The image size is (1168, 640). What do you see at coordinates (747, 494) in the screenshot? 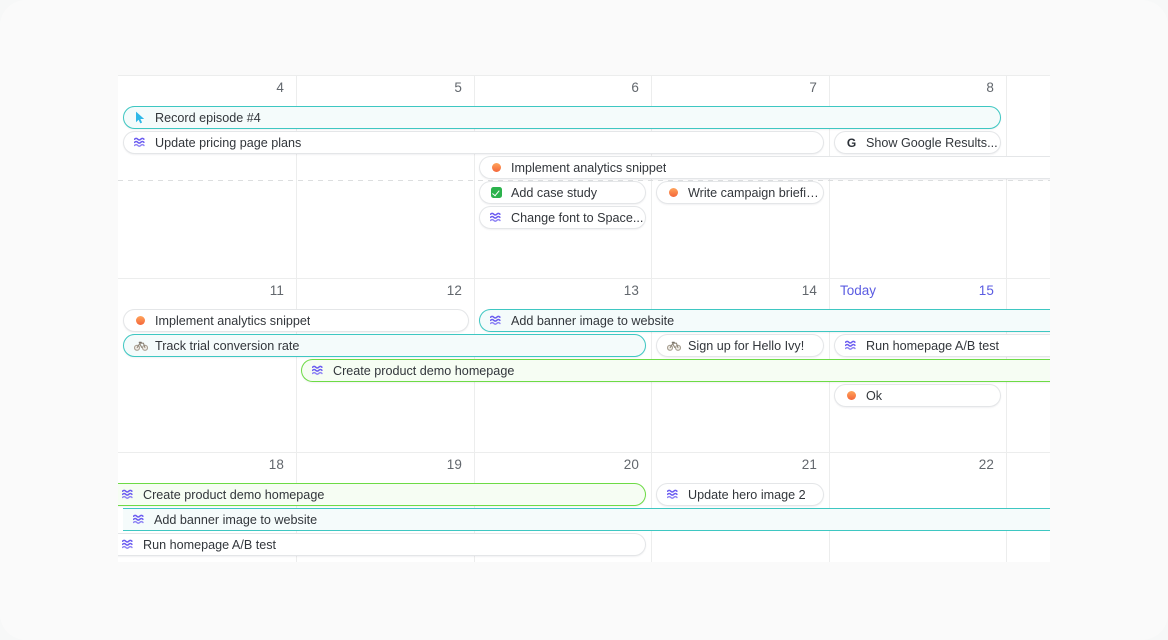
I see `event-title: Update hero image 2` at bounding box center [747, 494].